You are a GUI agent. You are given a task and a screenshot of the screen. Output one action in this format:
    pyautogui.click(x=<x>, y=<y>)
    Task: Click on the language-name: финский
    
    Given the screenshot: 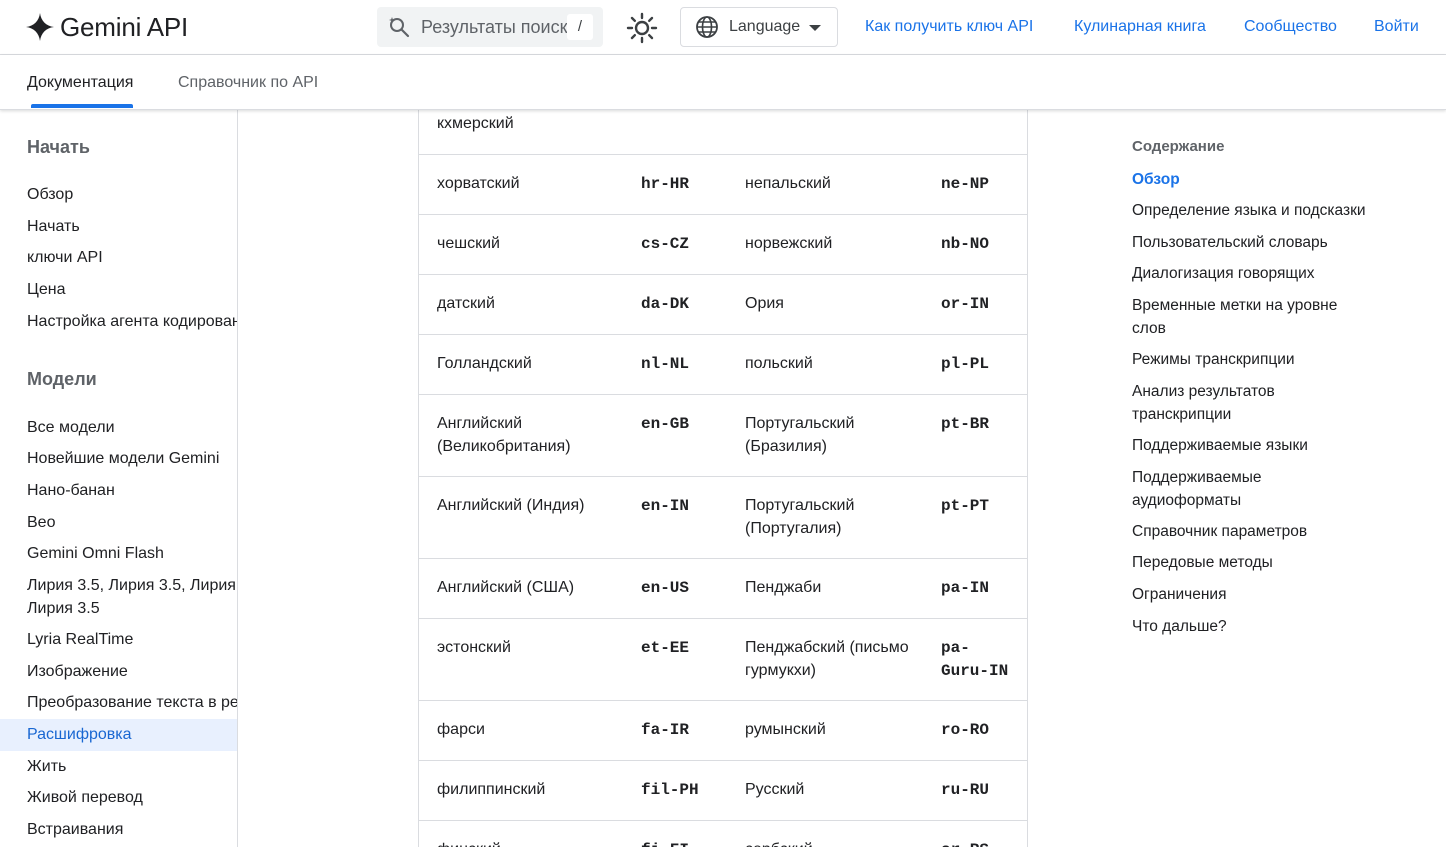 What is the action you would take?
    pyautogui.click(x=532, y=843)
    